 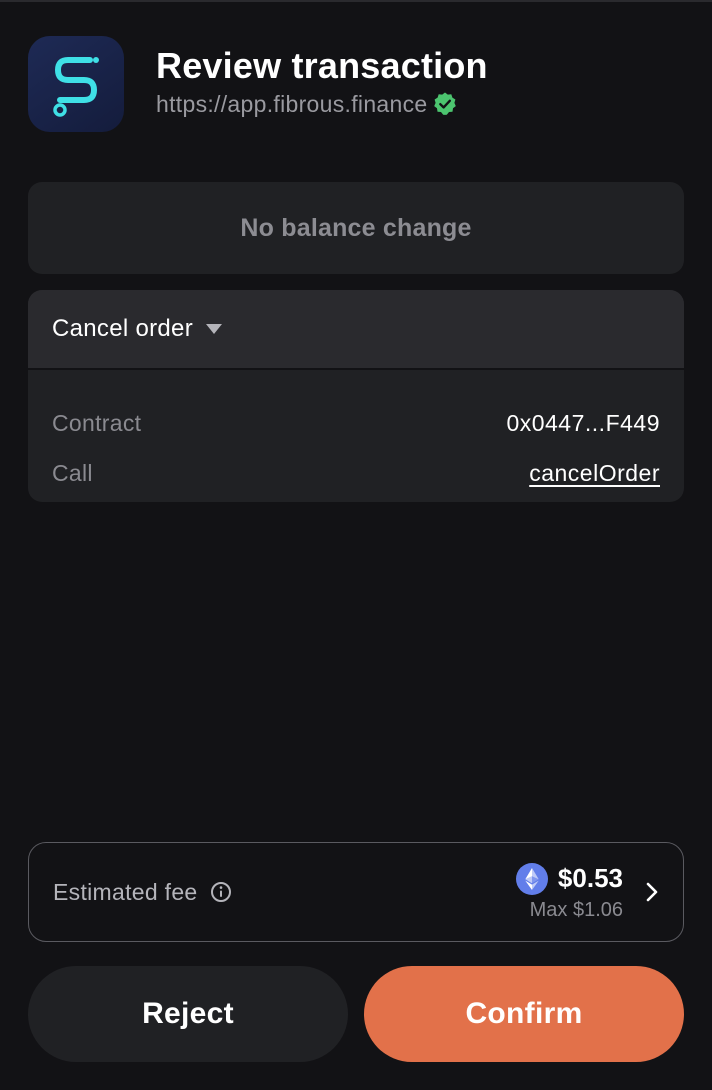 I want to click on call-row: Call cancelOrder, so click(x=356, y=473).